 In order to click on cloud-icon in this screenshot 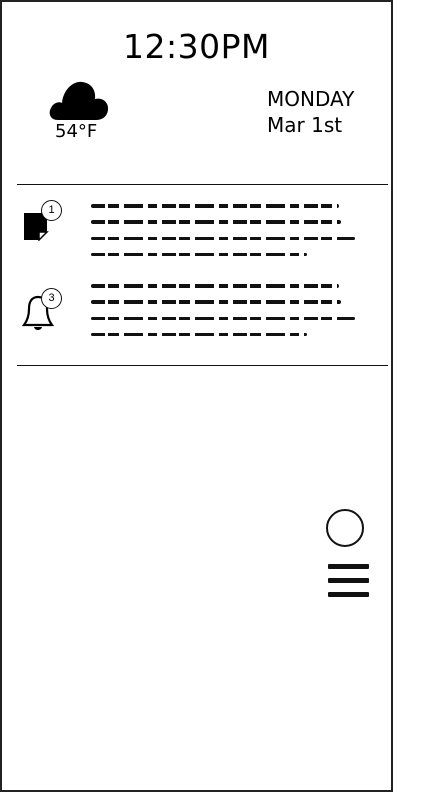, I will do `click(79, 100)`.